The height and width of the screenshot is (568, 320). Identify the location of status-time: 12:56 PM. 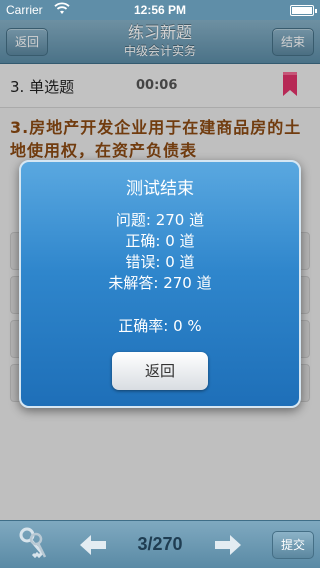
(160, 10).